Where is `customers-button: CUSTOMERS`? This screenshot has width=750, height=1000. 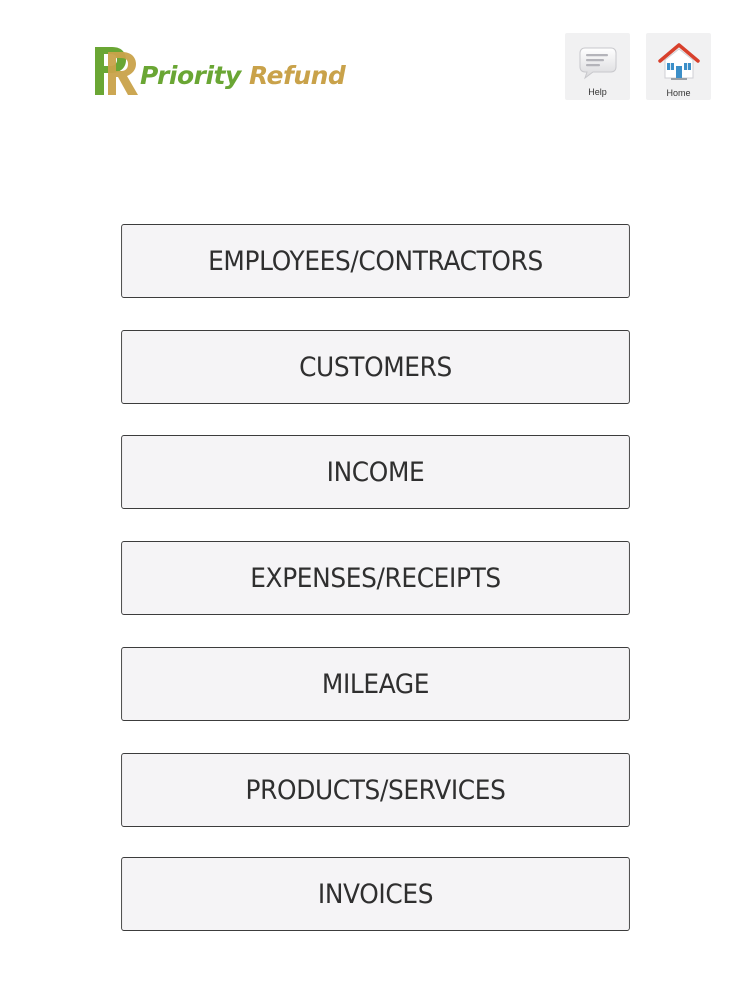
customers-button: CUSTOMERS is located at coordinates (375, 367).